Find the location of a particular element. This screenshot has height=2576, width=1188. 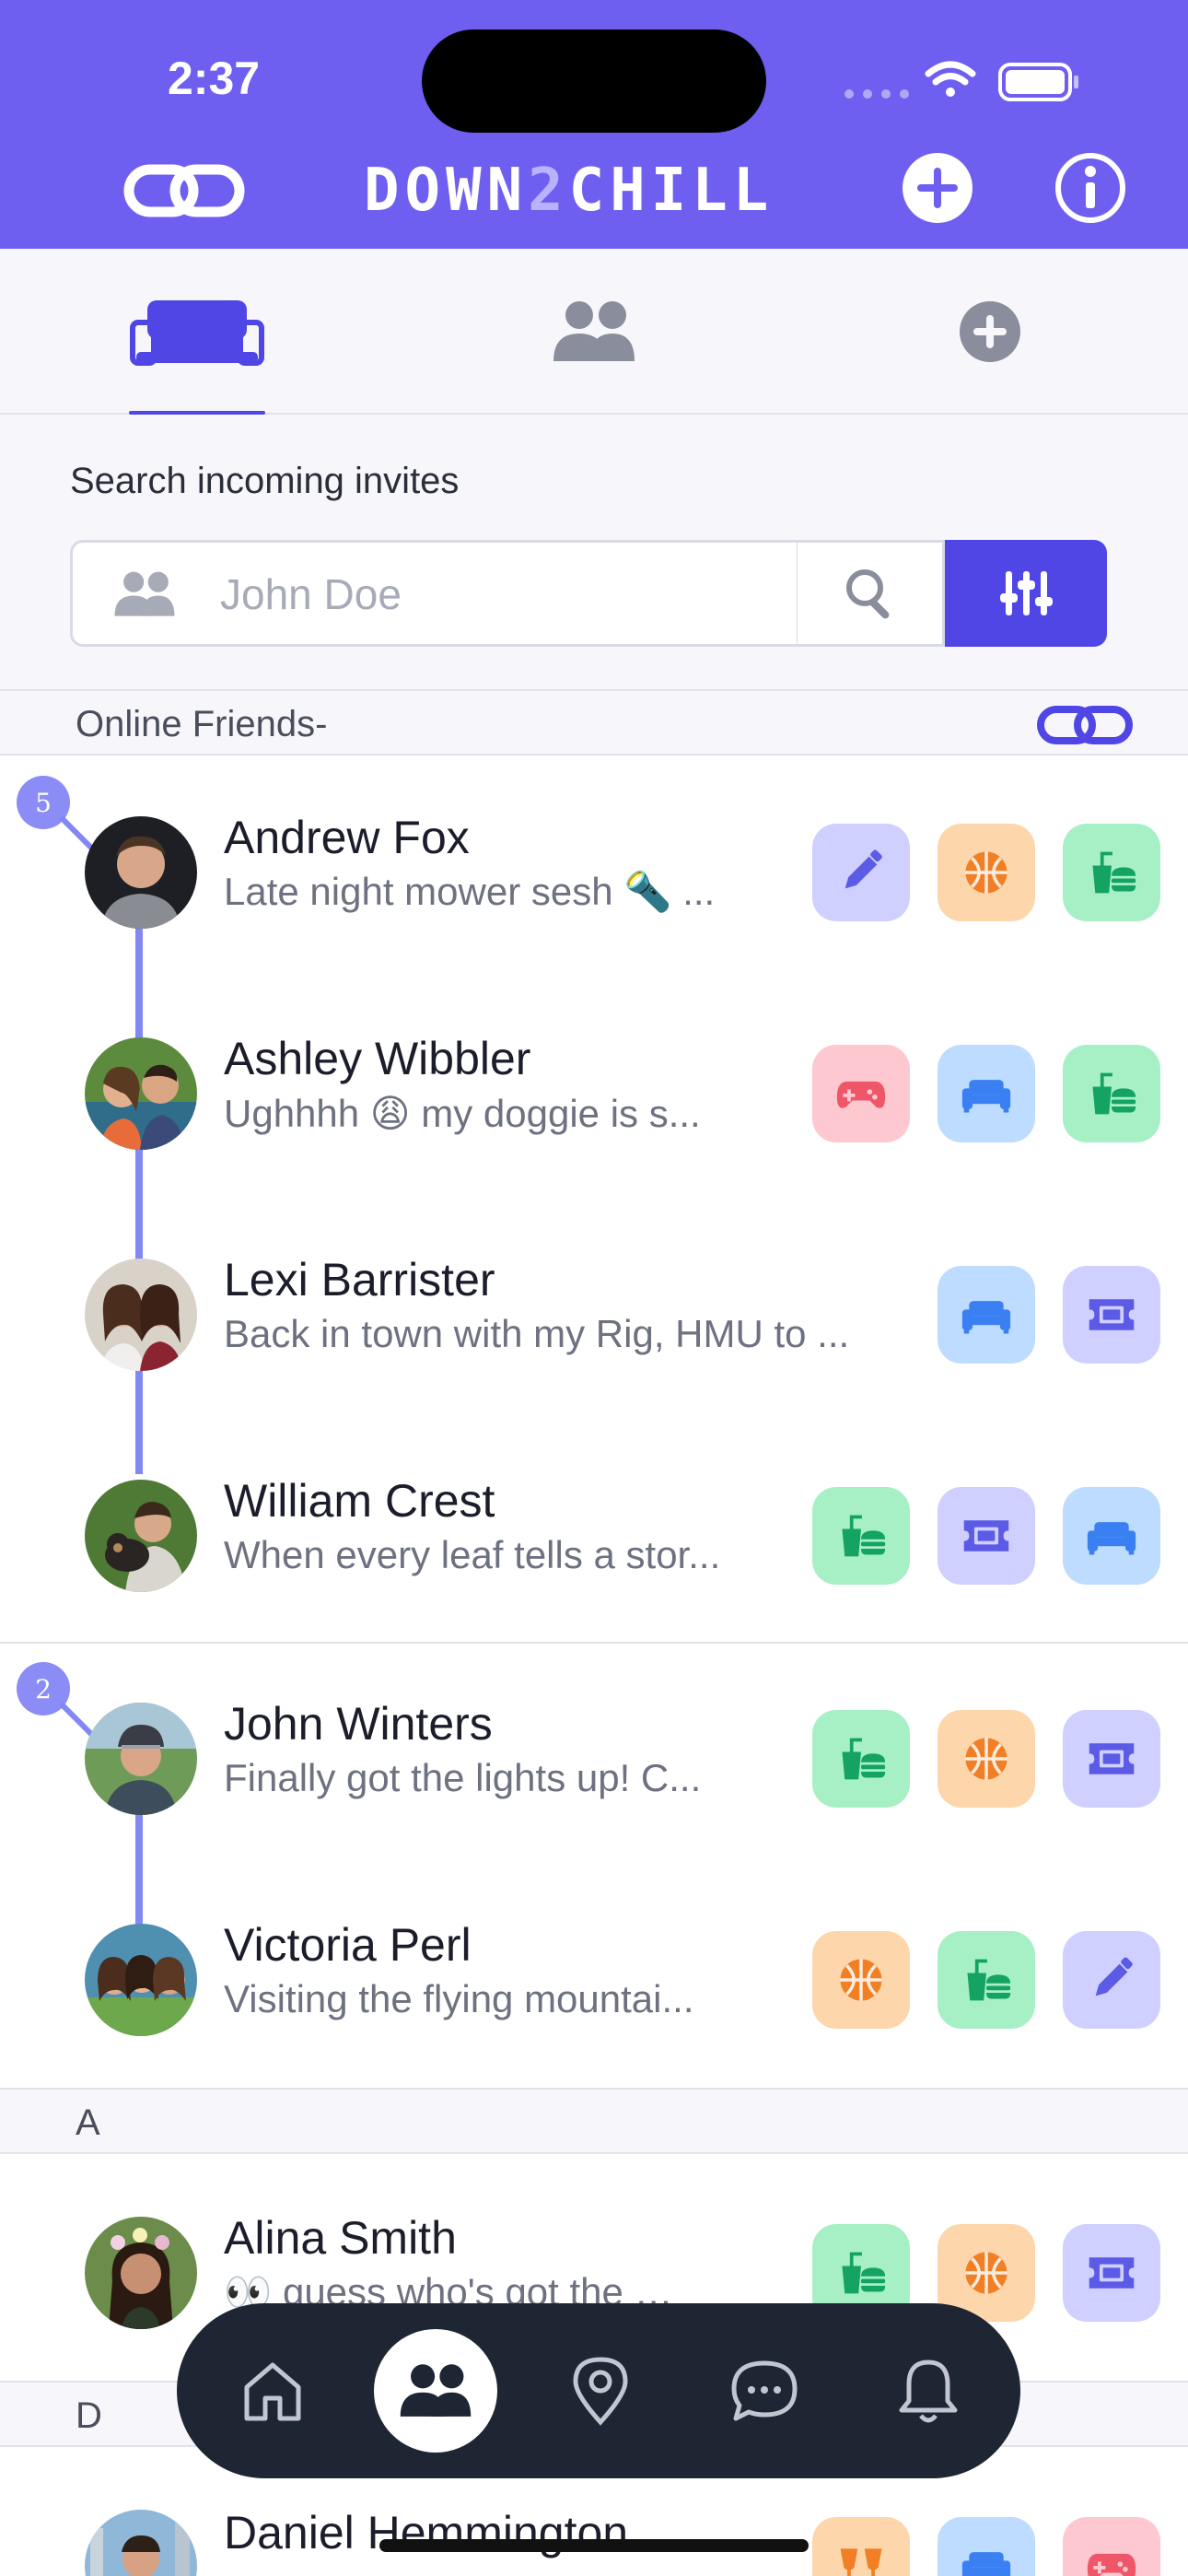

action-cheers-button is located at coordinates (861, 2546).